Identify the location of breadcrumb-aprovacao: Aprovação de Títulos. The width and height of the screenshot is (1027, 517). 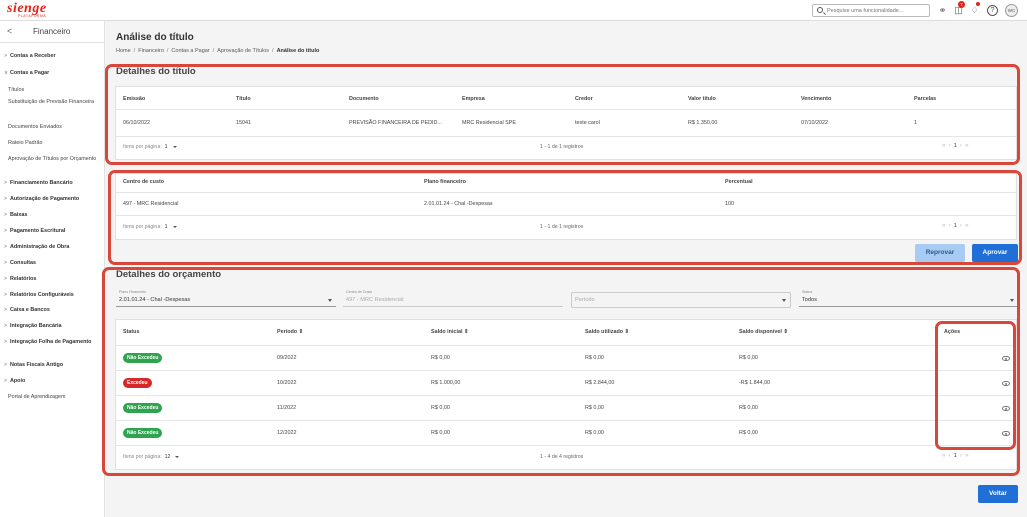
(243, 51).